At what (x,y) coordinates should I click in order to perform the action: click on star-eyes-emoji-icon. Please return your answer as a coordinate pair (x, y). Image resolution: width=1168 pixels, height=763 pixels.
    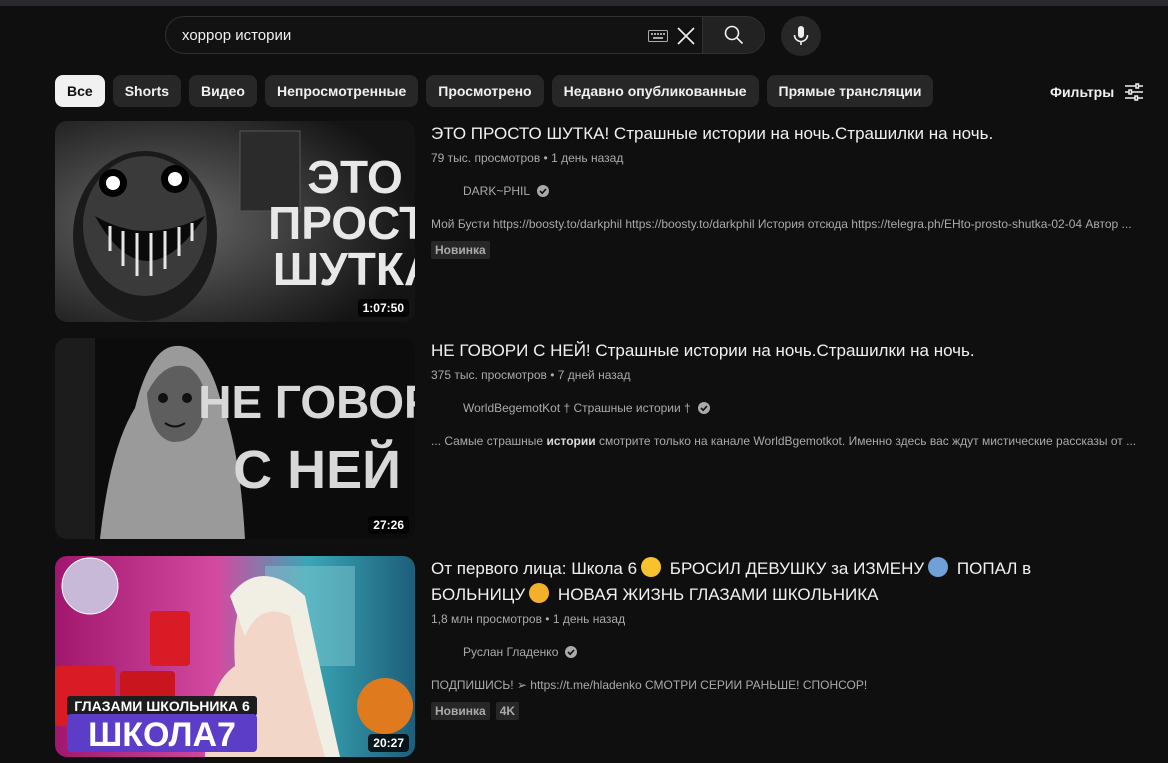
    Looking at the image, I should click on (651, 567).